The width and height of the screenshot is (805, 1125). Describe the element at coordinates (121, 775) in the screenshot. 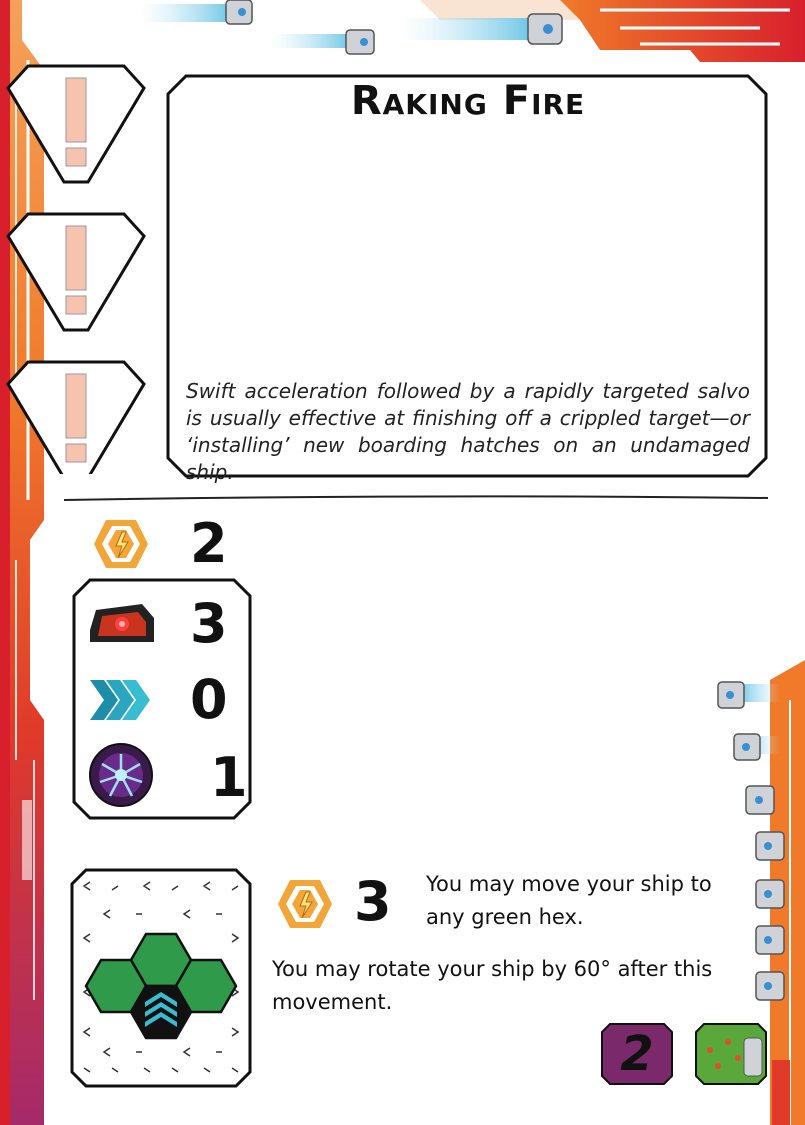

I see `boarding-icon` at that location.